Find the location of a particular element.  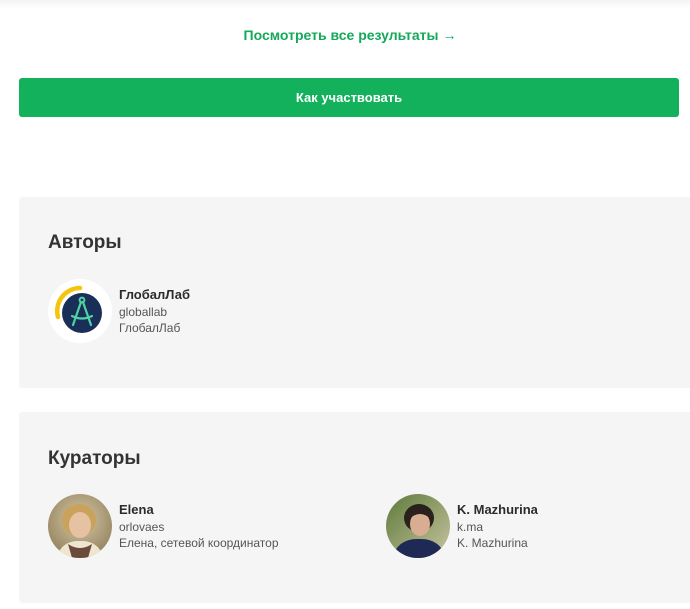

compass-logo-icon is located at coordinates (80, 311).